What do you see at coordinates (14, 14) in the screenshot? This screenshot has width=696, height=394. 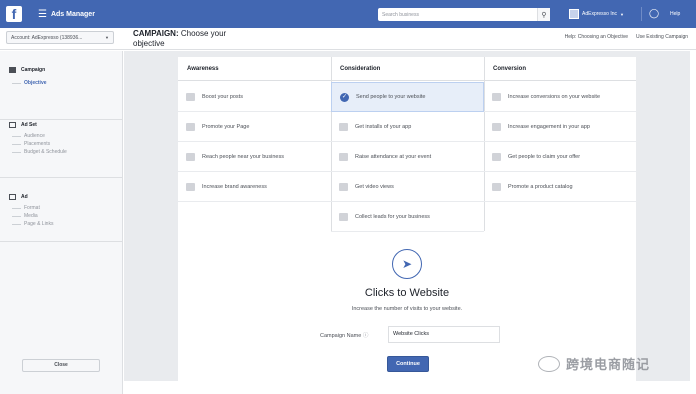 I see `facebook-logo: f` at bounding box center [14, 14].